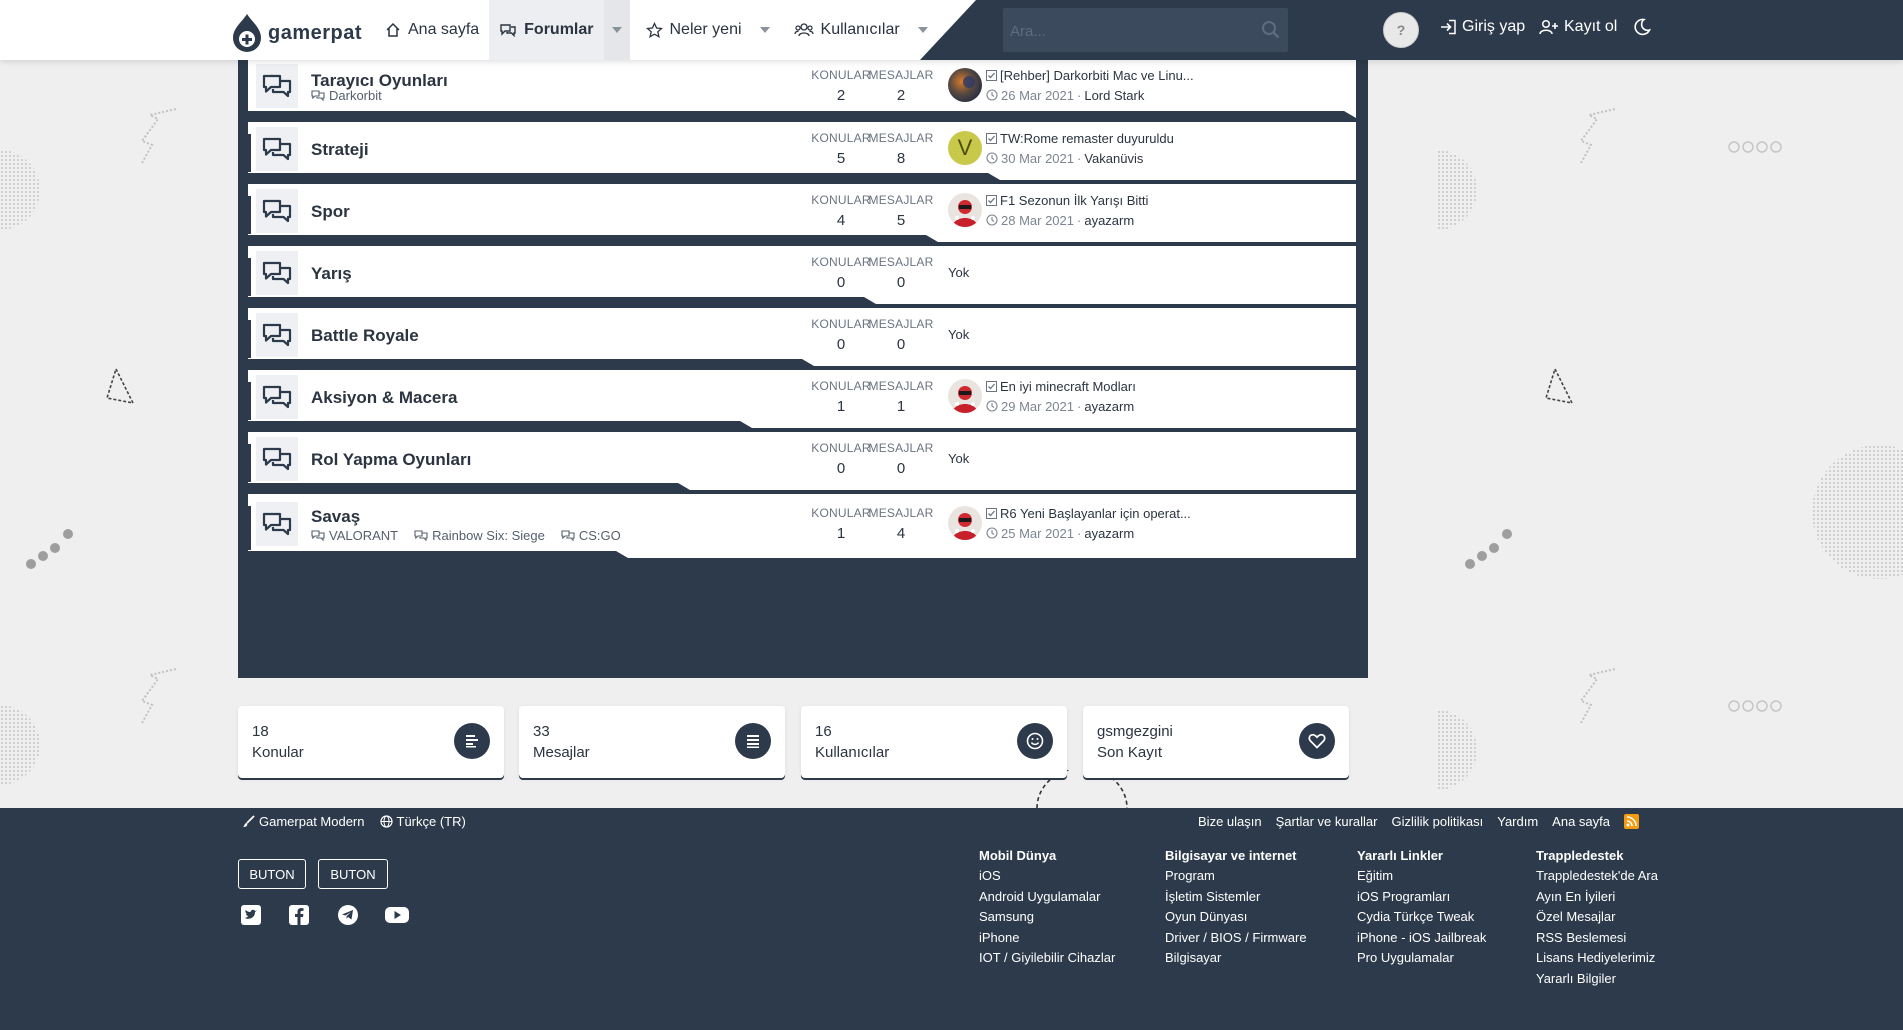  What do you see at coordinates (1270, 29) in the screenshot?
I see `search-button` at bounding box center [1270, 29].